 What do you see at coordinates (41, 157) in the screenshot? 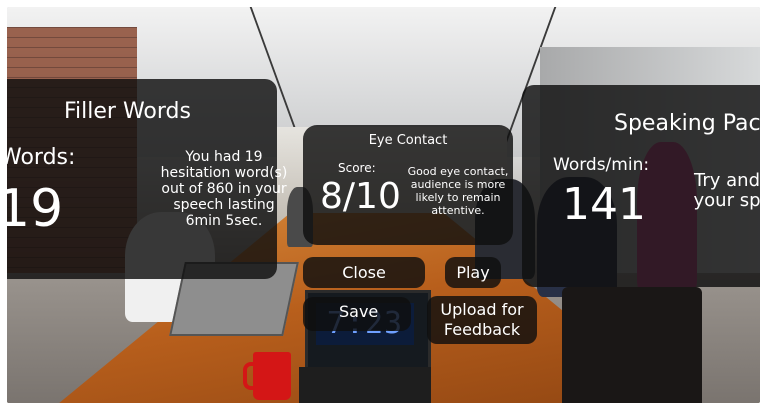
I see `metric-label: Words:` at bounding box center [41, 157].